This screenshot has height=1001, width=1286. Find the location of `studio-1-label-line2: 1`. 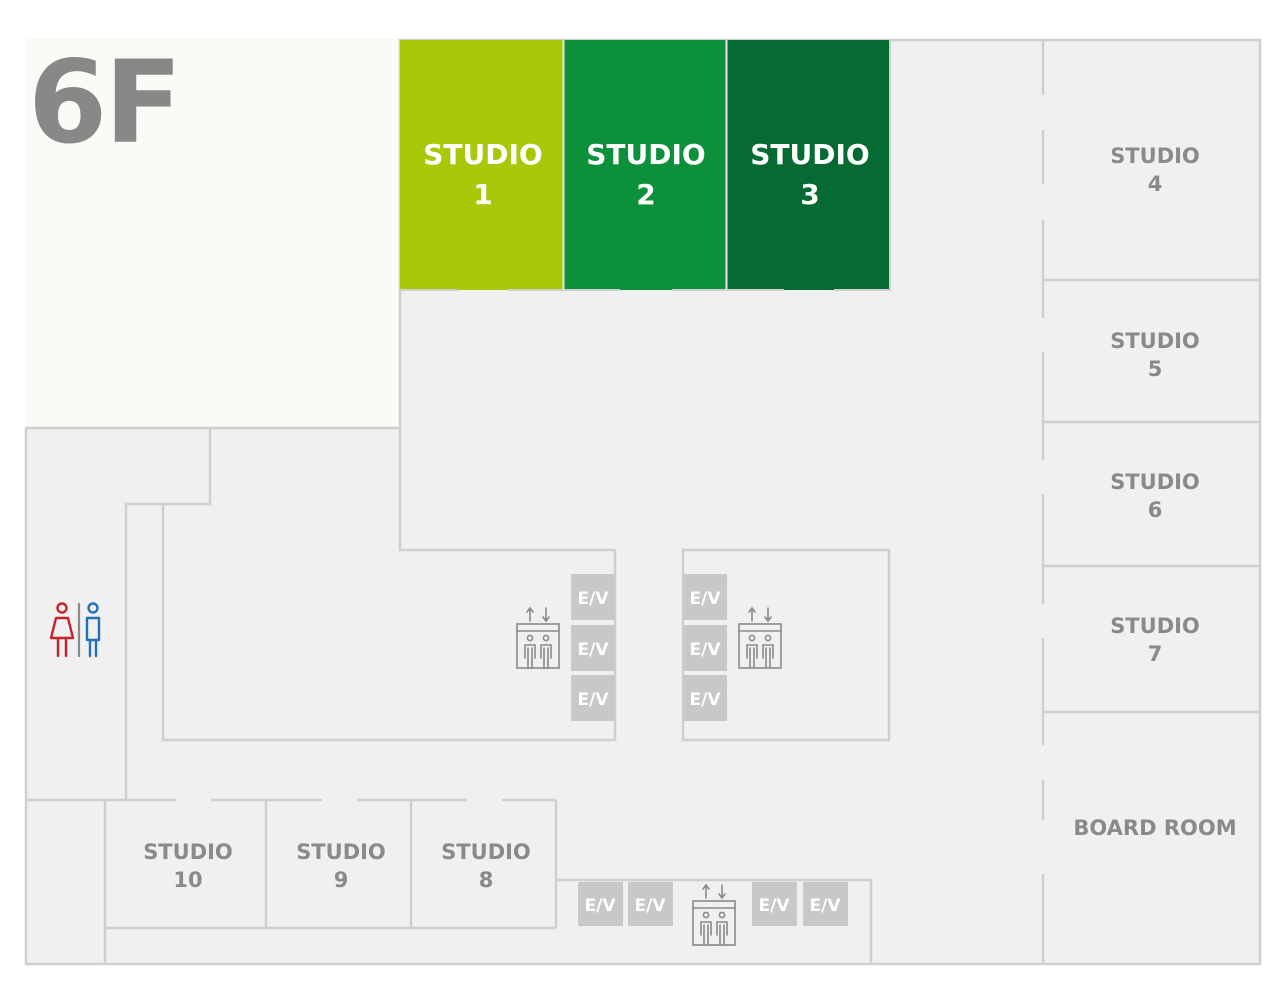

studio-1-label-line2: 1 is located at coordinates (482, 194).